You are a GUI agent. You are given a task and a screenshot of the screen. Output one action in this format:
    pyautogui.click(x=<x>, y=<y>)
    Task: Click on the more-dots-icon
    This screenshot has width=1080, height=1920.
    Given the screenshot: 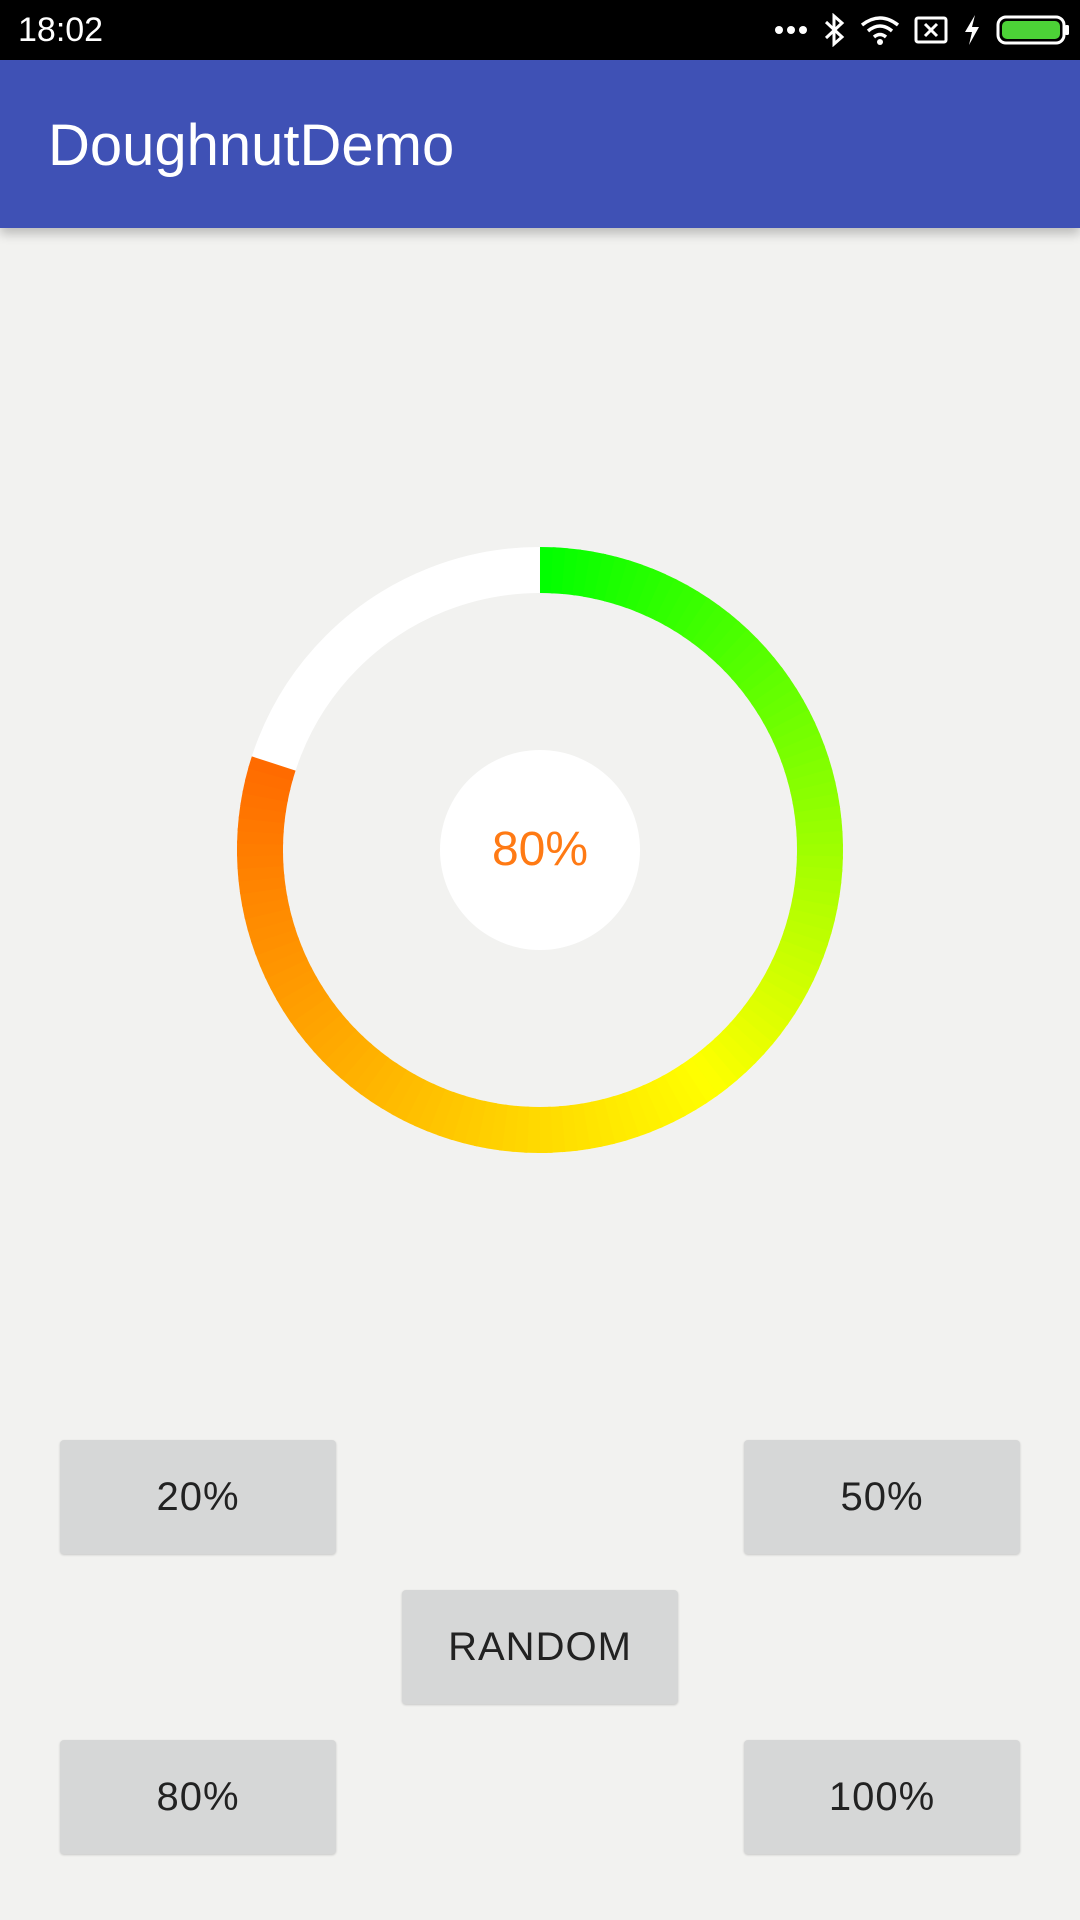 What is the action you would take?
    pyautogui.click(x=791, y=30)
    